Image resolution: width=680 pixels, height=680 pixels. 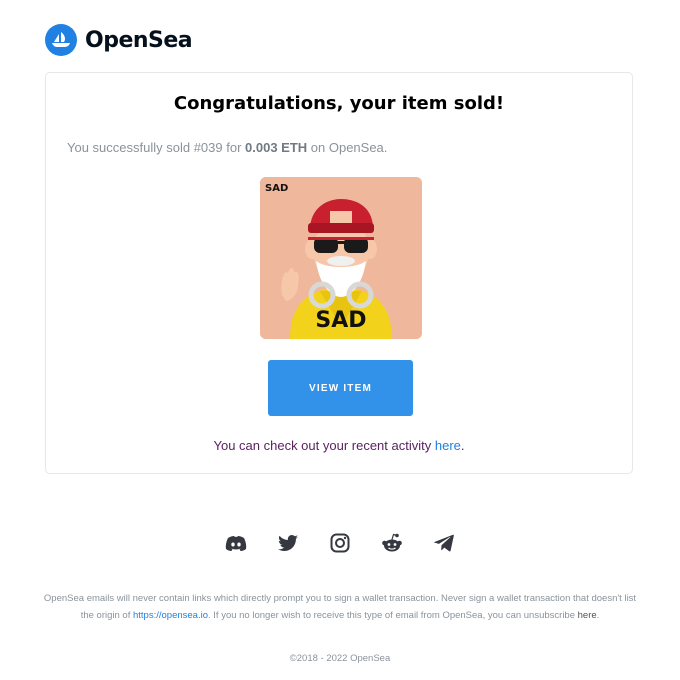 I want to click on copyright: ©2018 - 2022 OpenSea, so click(x=340, y=658).